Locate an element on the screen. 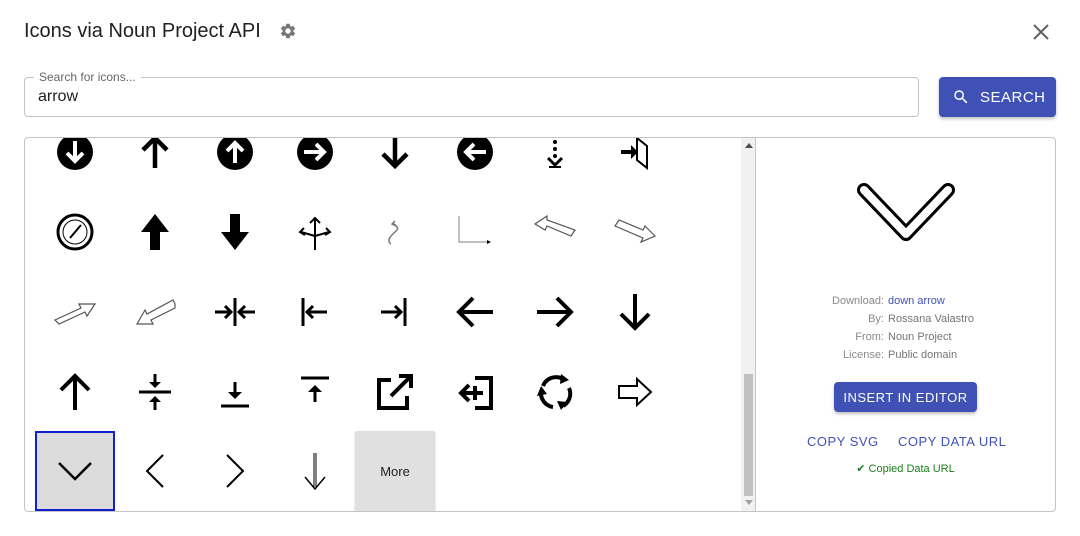 This screenshot has height=536, width=1080. scrollbar-thumb is located at coordinates (748, 435).